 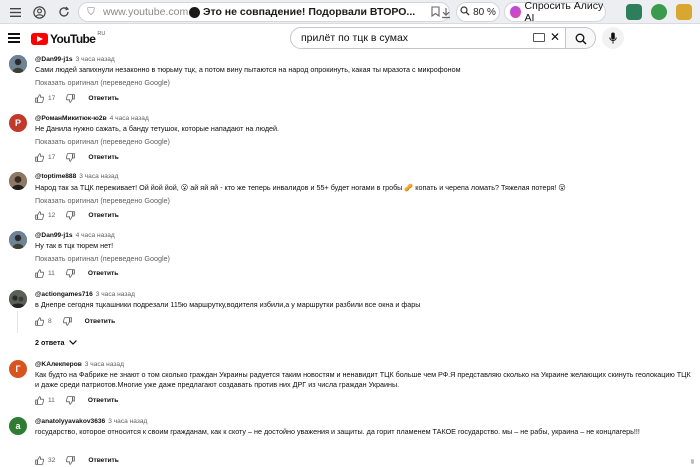 I want to click on address-url: www.youtube.com, so click(x=146, y=12).